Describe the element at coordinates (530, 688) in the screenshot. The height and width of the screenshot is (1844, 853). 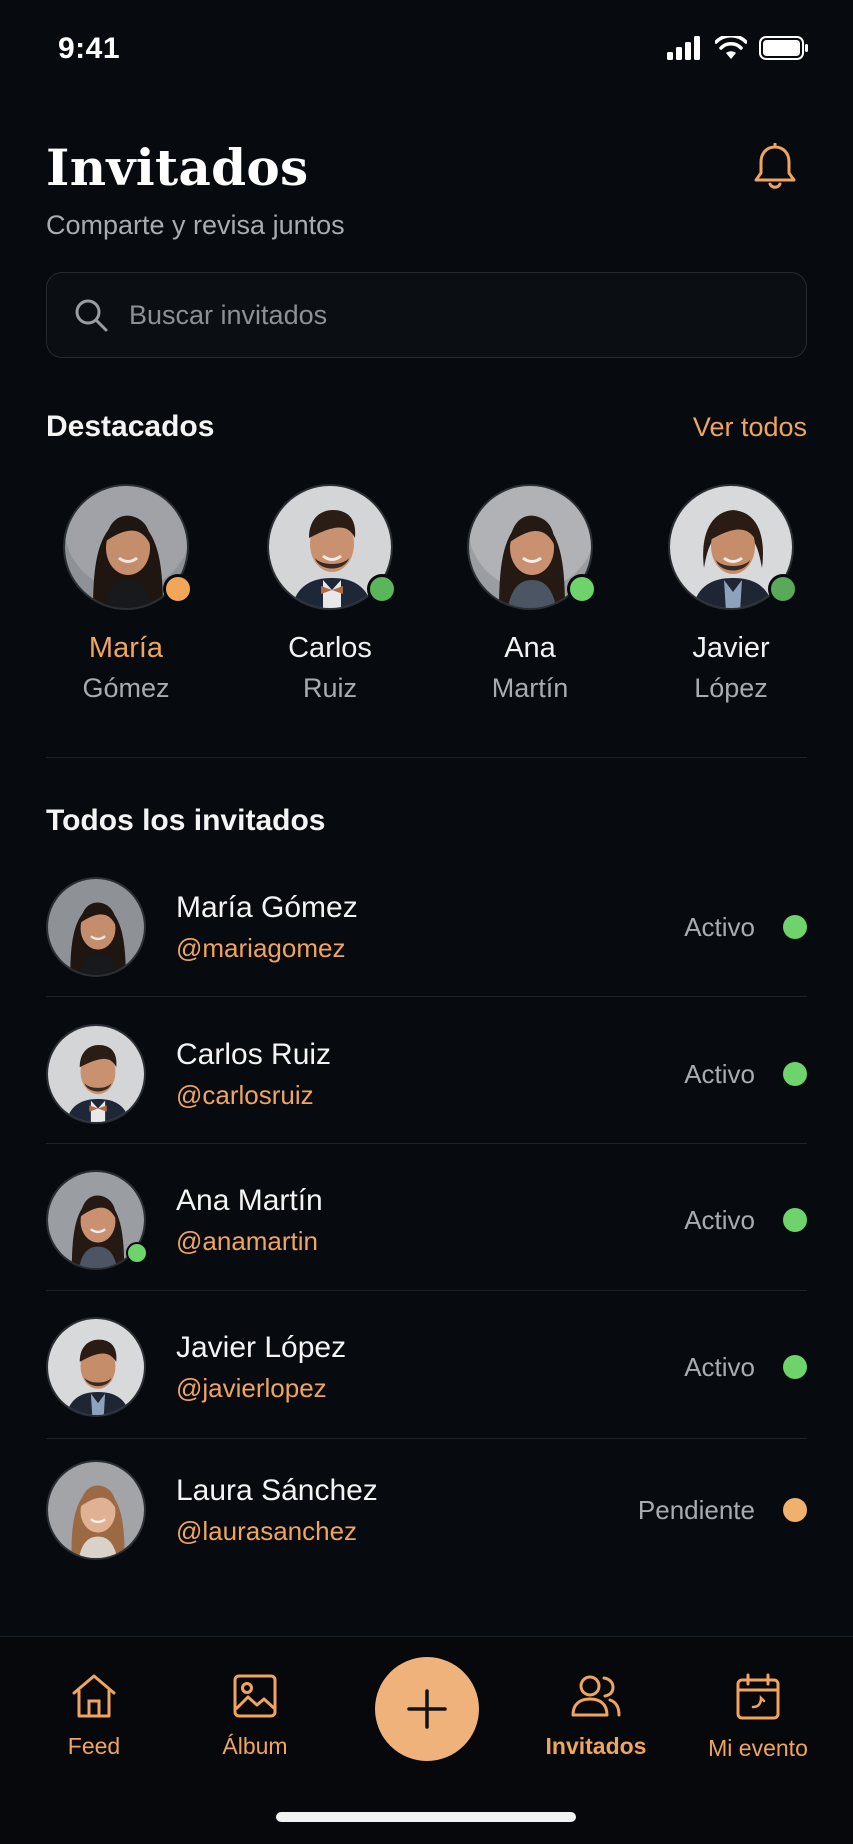
I see `featured-last-name: Martín` at that location.